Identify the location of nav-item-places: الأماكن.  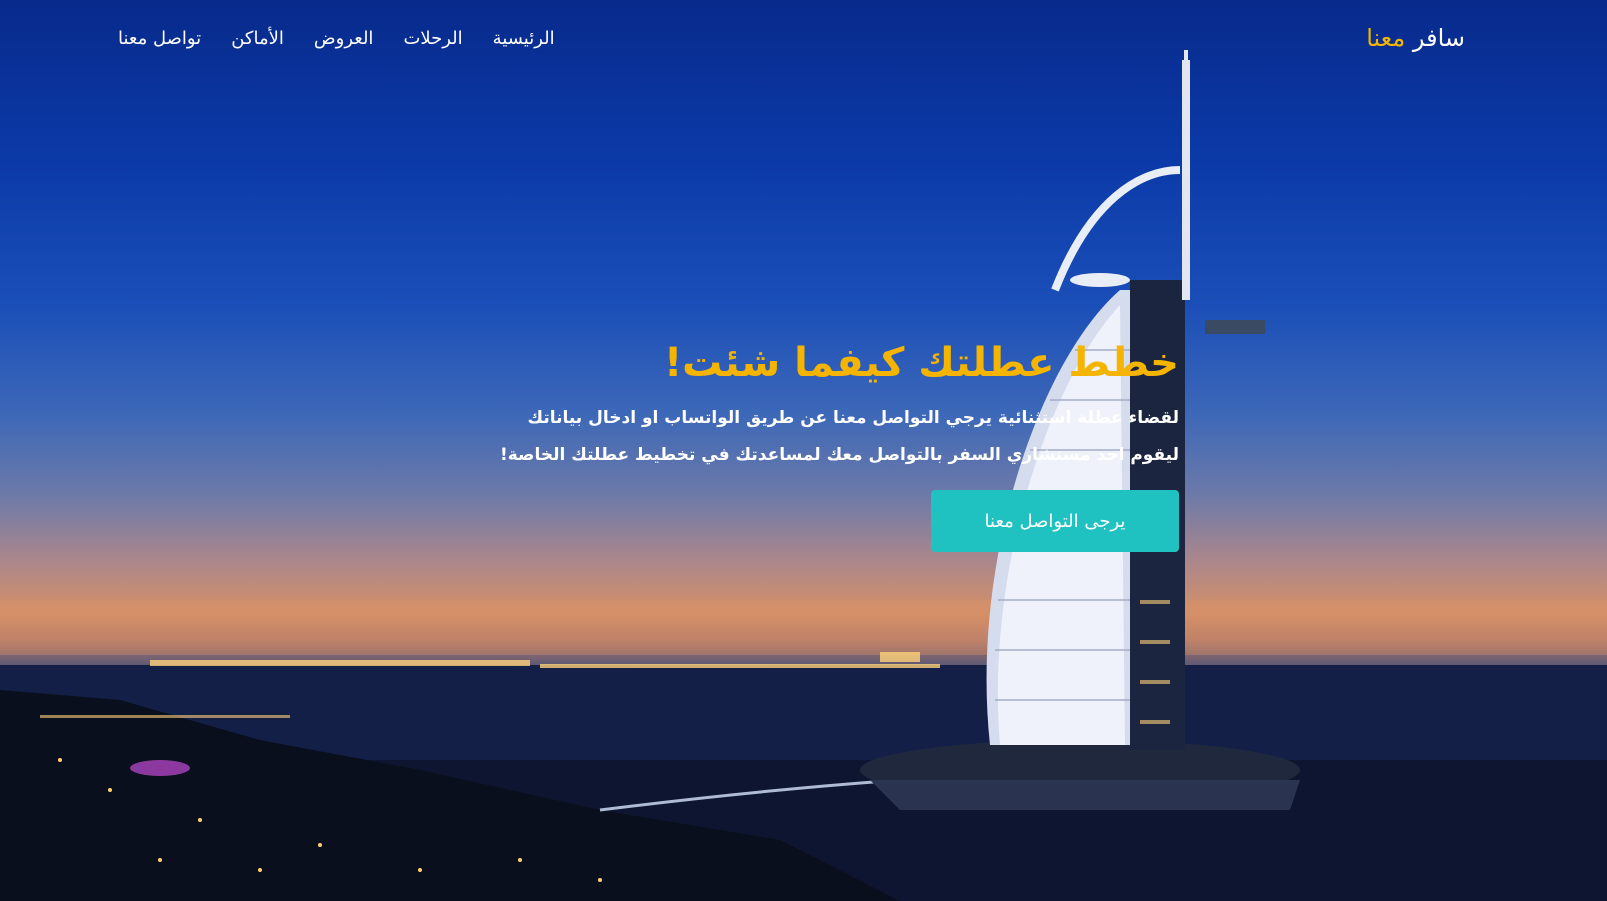
(257, 38).